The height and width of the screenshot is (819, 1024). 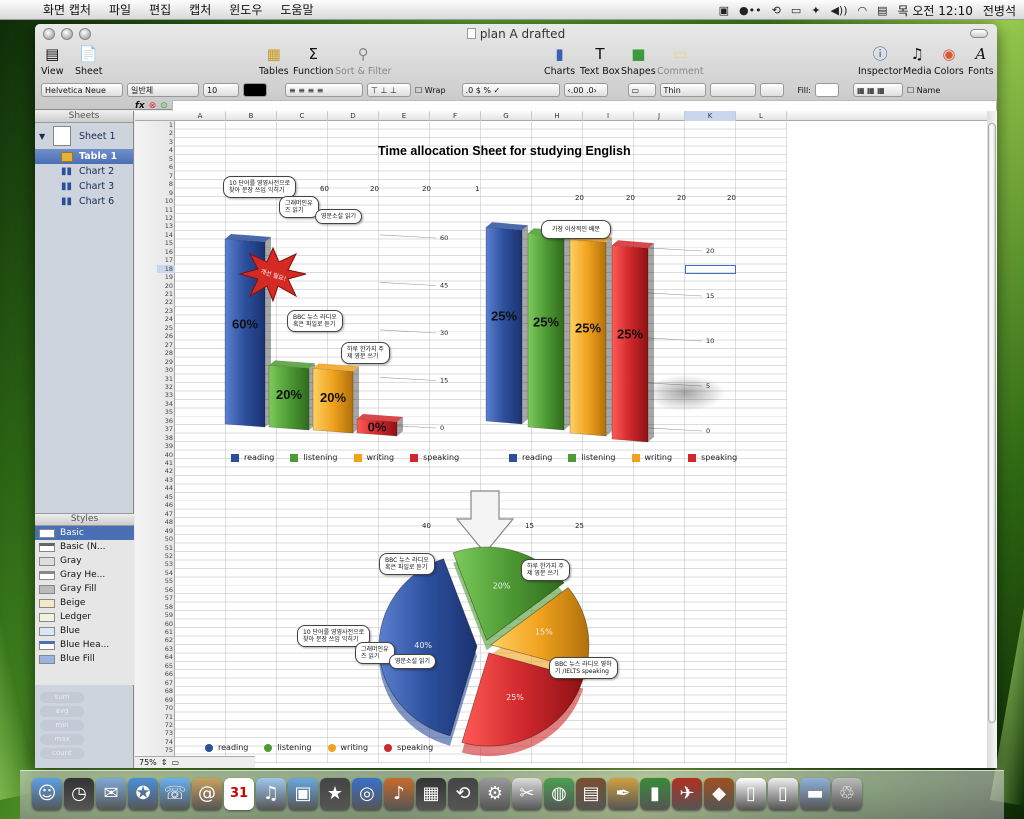 I want to click on dvd-icon: ◎, so click(x=367, y=794).